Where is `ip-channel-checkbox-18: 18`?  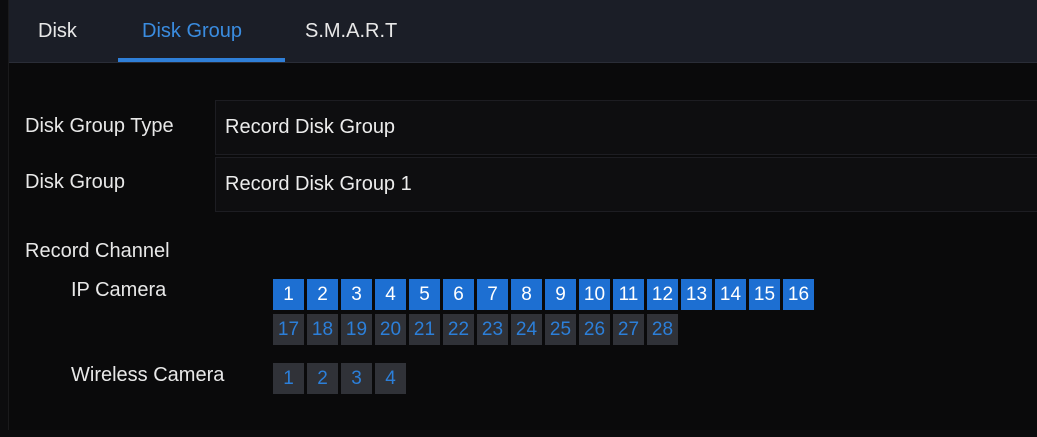
ip-channel-checkbox-18: 18 is located at coordinates (322, 329).